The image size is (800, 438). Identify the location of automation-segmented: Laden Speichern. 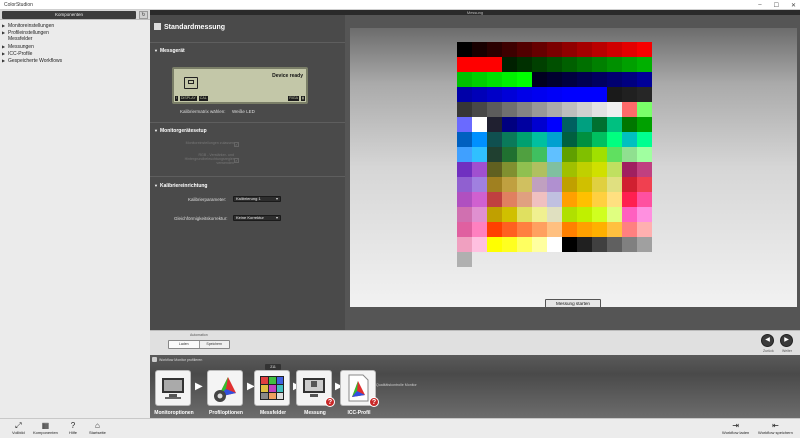
(199, 344).